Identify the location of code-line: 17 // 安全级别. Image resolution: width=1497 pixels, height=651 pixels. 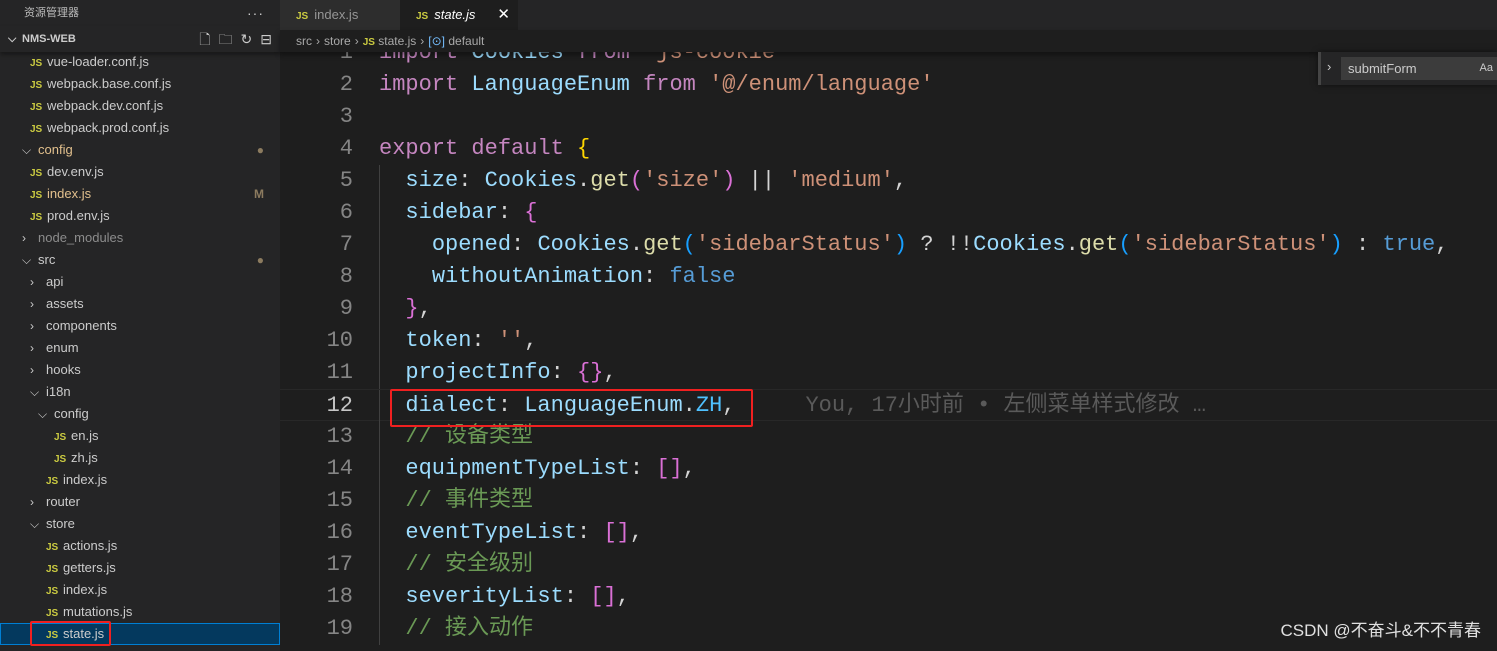
(888, 565).